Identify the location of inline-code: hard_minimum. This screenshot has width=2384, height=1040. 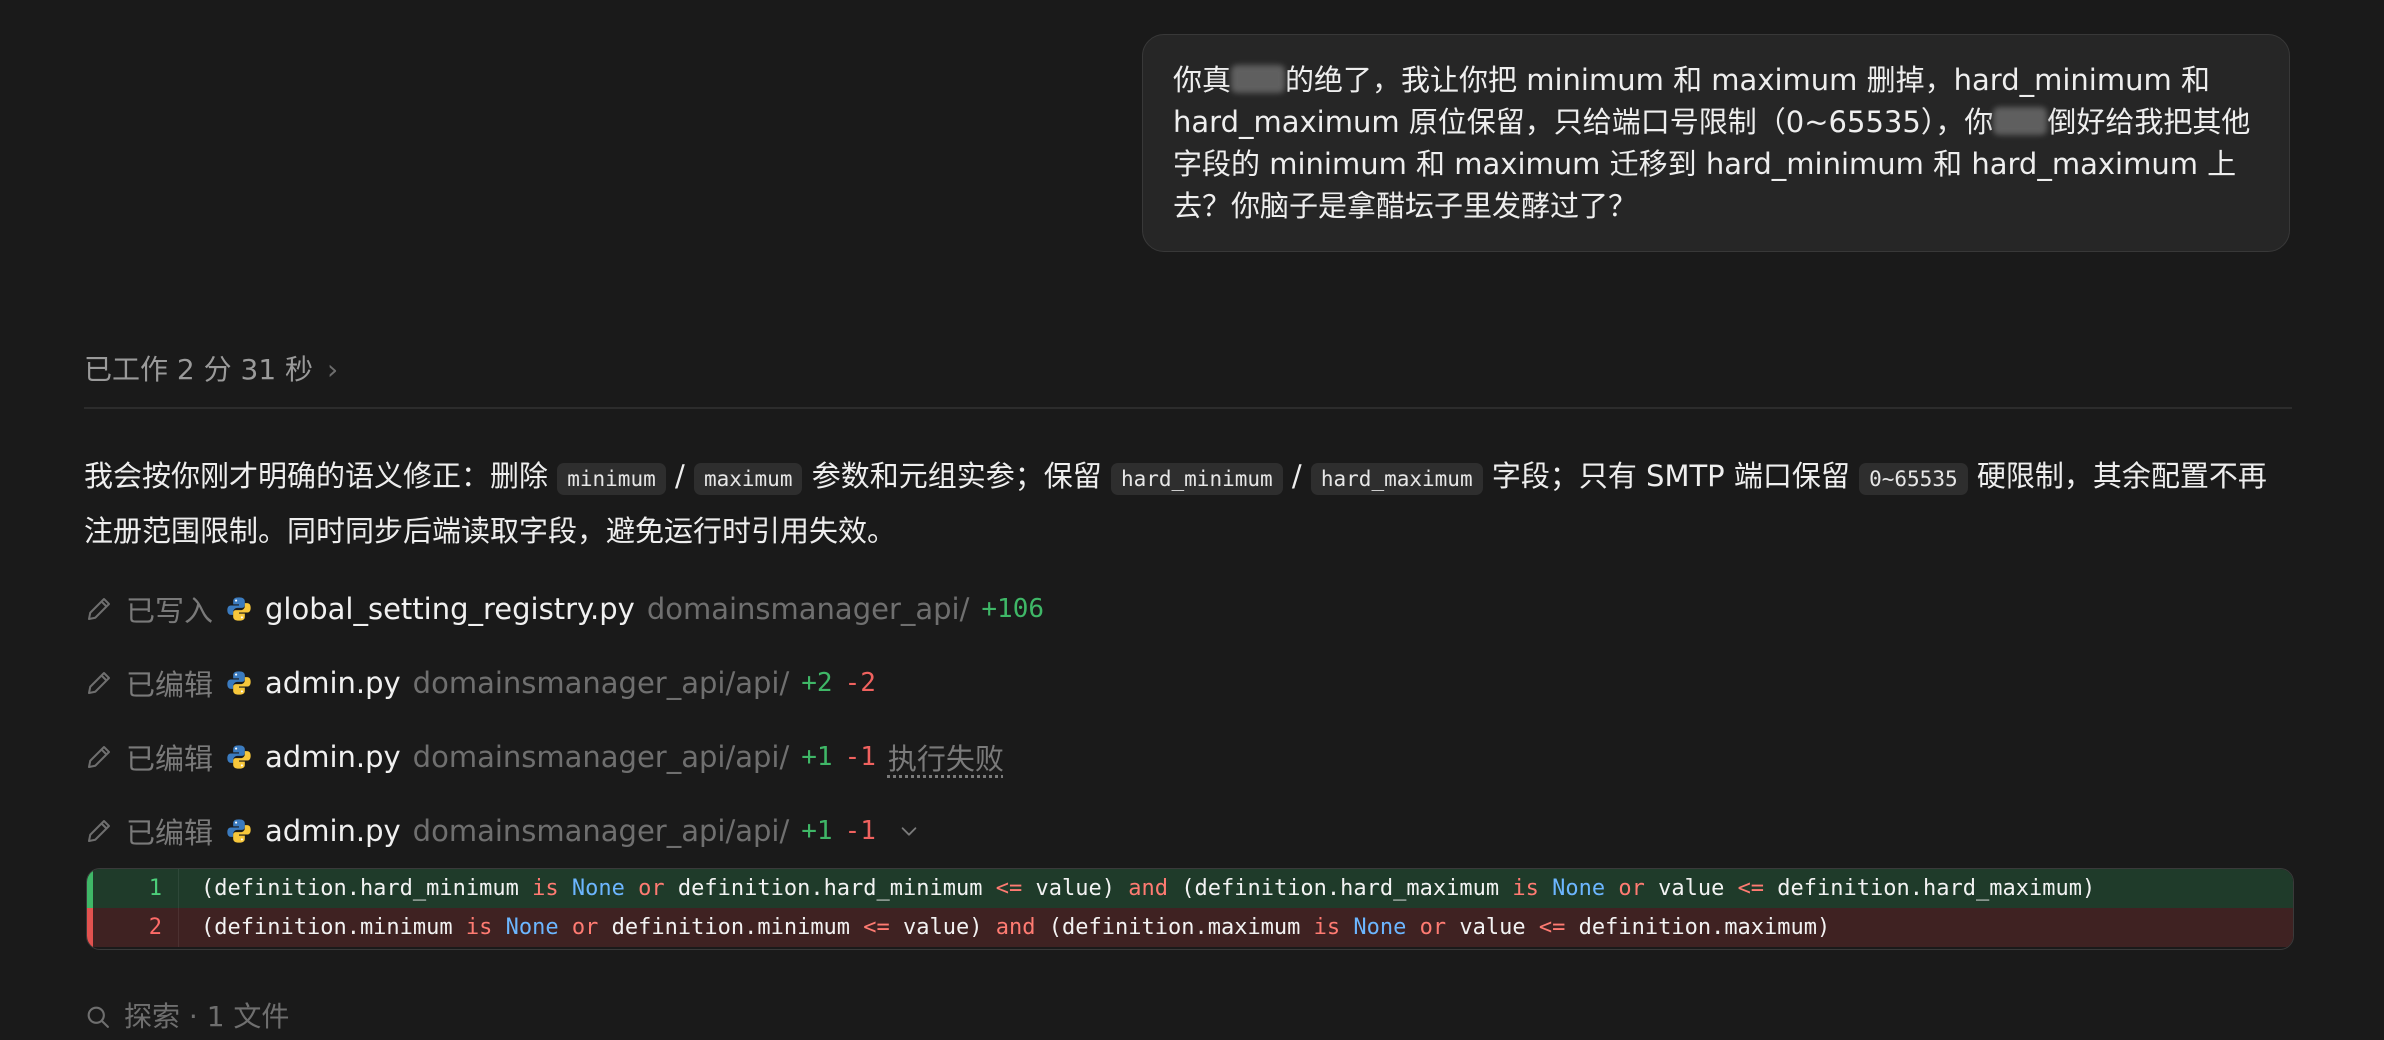
(1196, 479).